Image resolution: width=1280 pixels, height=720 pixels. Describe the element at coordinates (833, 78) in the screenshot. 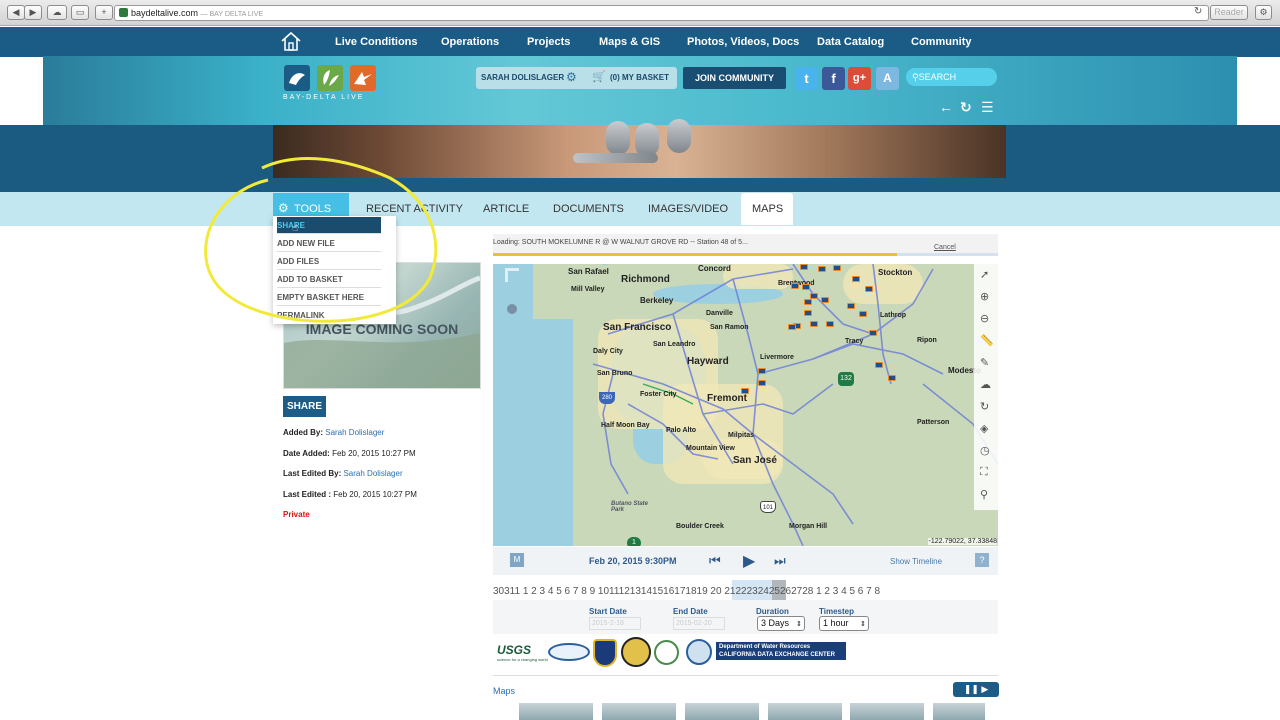

I see `facebook-icon: f` at that location.